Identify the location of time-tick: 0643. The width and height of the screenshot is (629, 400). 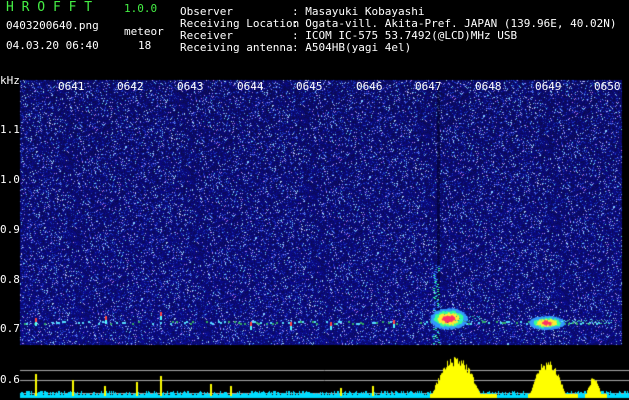
(190, 86).